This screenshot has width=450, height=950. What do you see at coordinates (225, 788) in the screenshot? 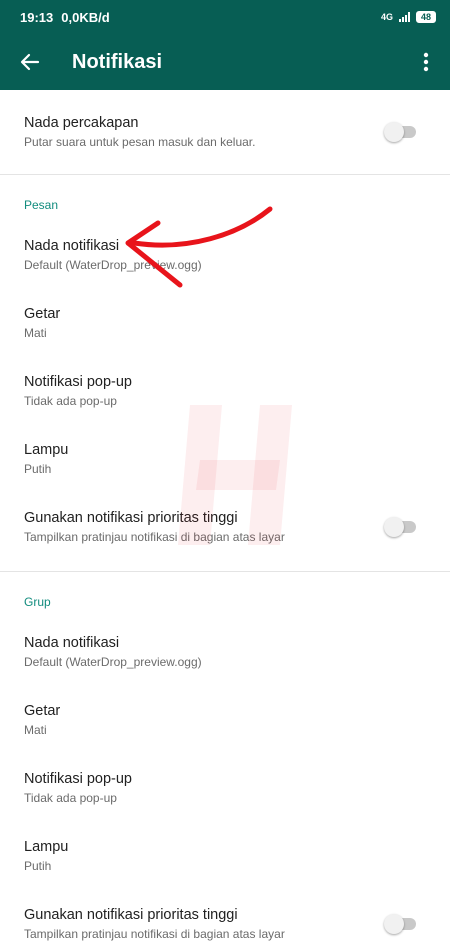
I see `grup-popup-row: Notifikasi pop-up Tidak ada pop-up` at bounding box center [225, 788].